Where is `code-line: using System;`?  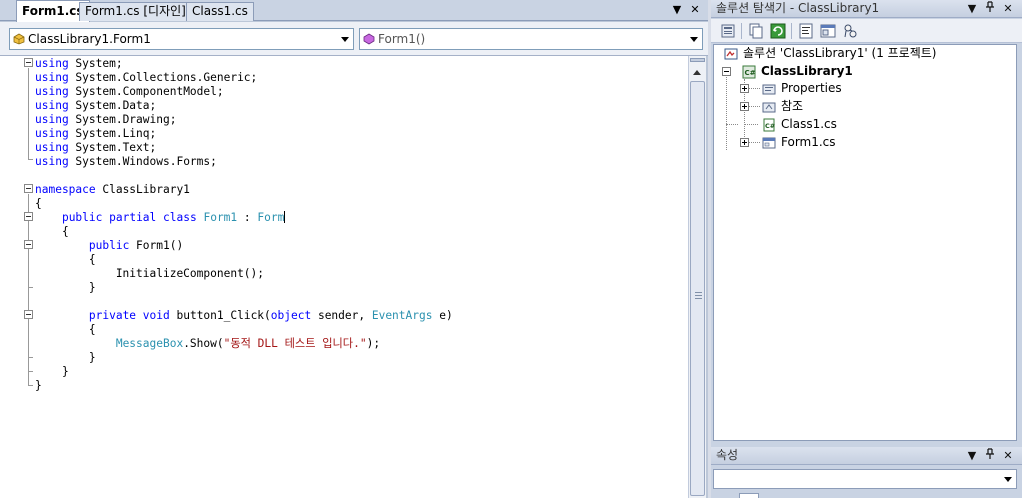 code-line: using System; is located at coordinates (360, 64).